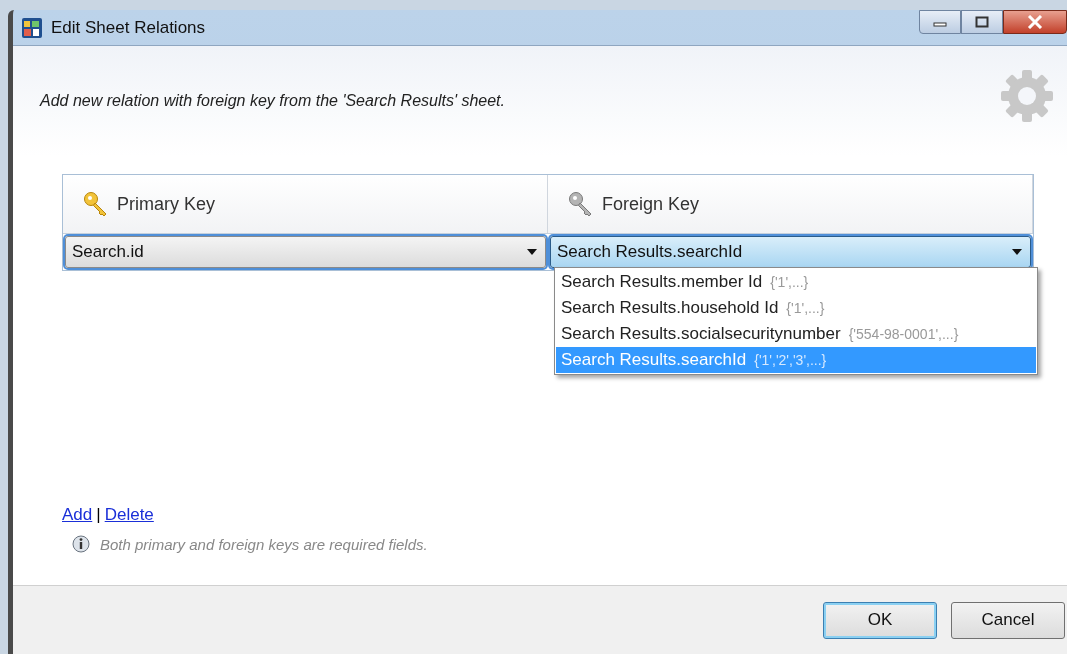 Image resolution: width=1067 pixels, height=654 pixels. I want to click on close-button, so click(1035, 22).